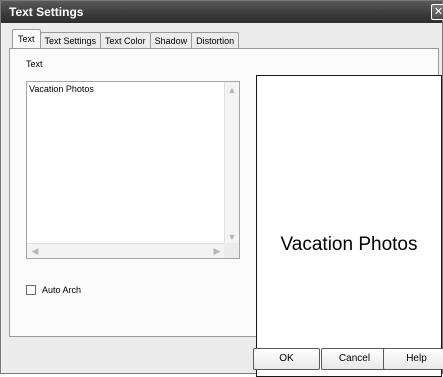  What do you see at coordinates (34, 64) in the screenshot?
I see `text-field-label: Text` at bounding box center [34, 64].